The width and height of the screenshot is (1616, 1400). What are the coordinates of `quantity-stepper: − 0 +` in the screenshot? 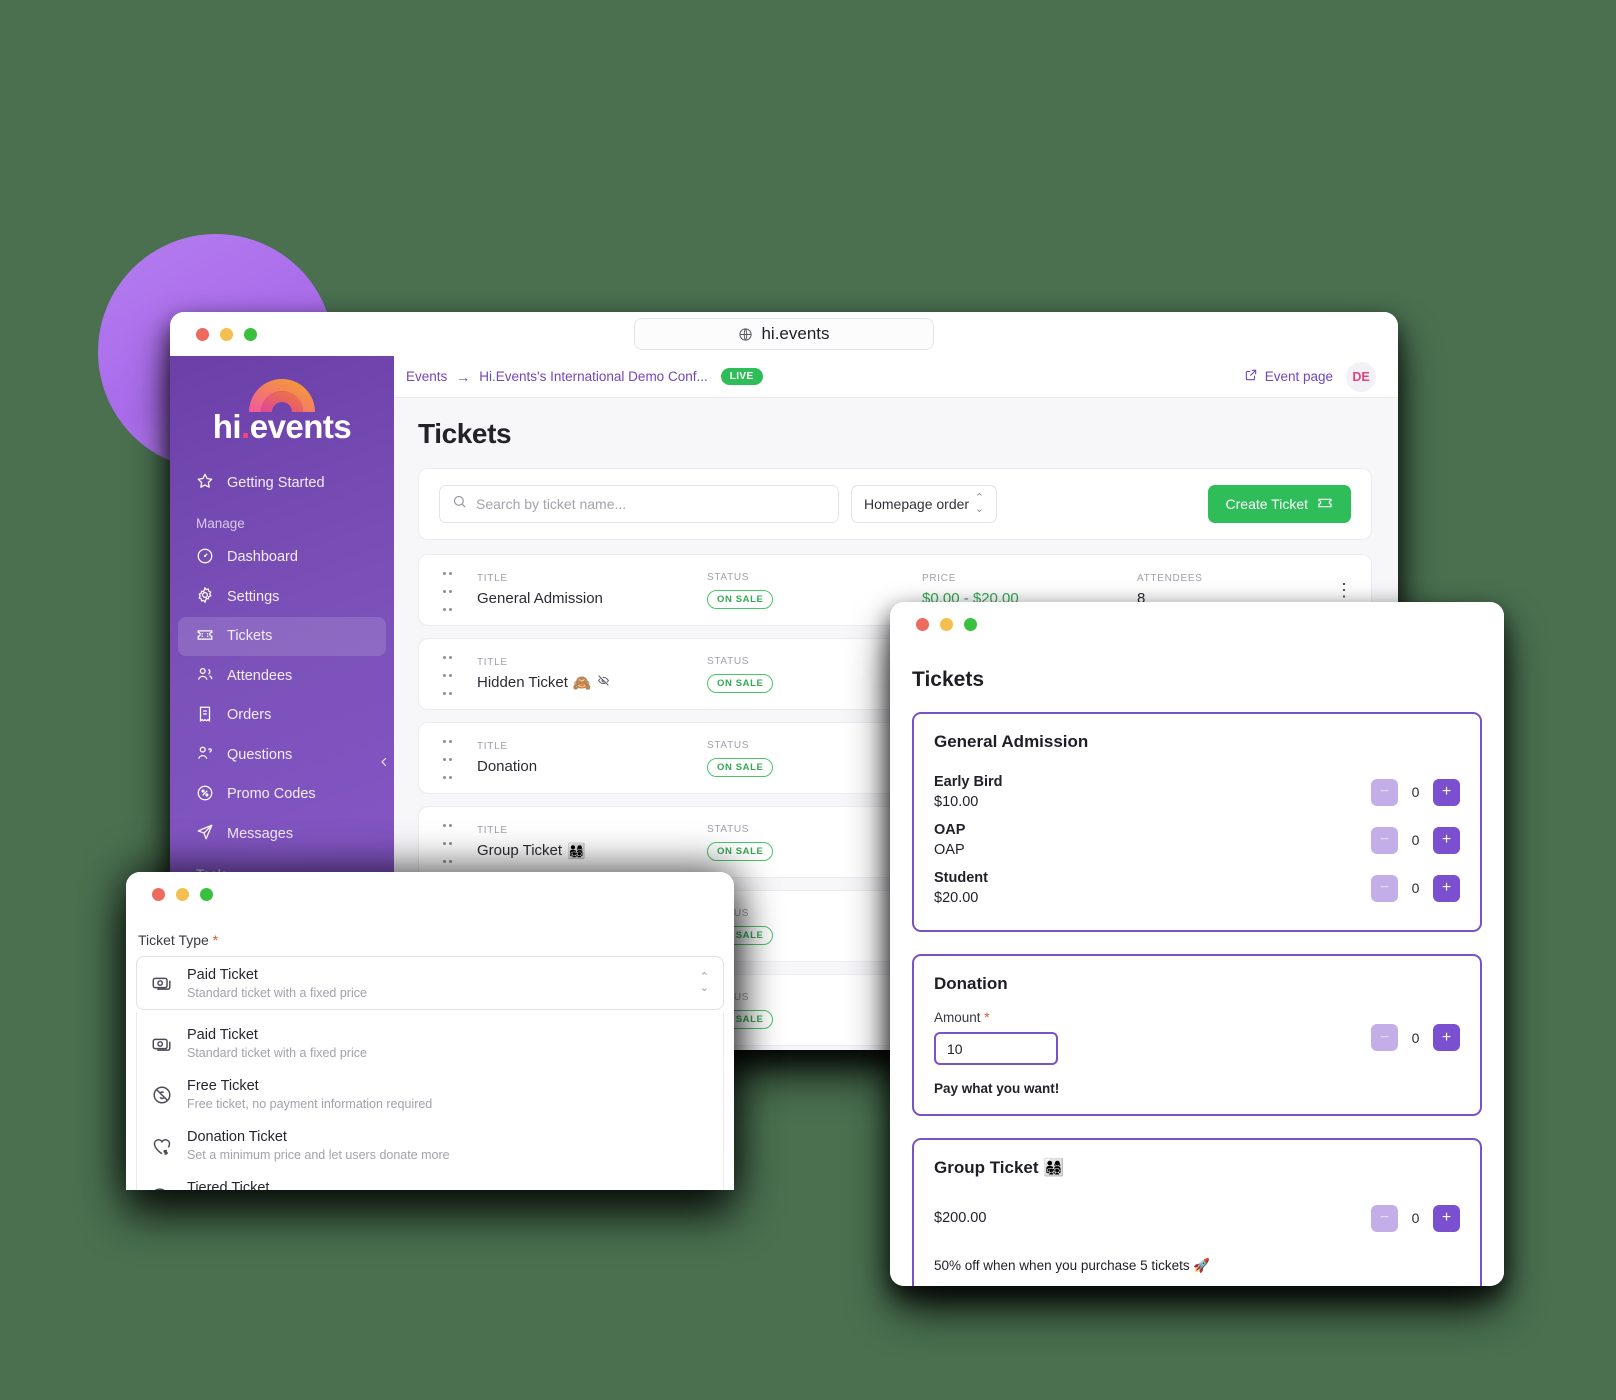 It's located at (1415, 1037).